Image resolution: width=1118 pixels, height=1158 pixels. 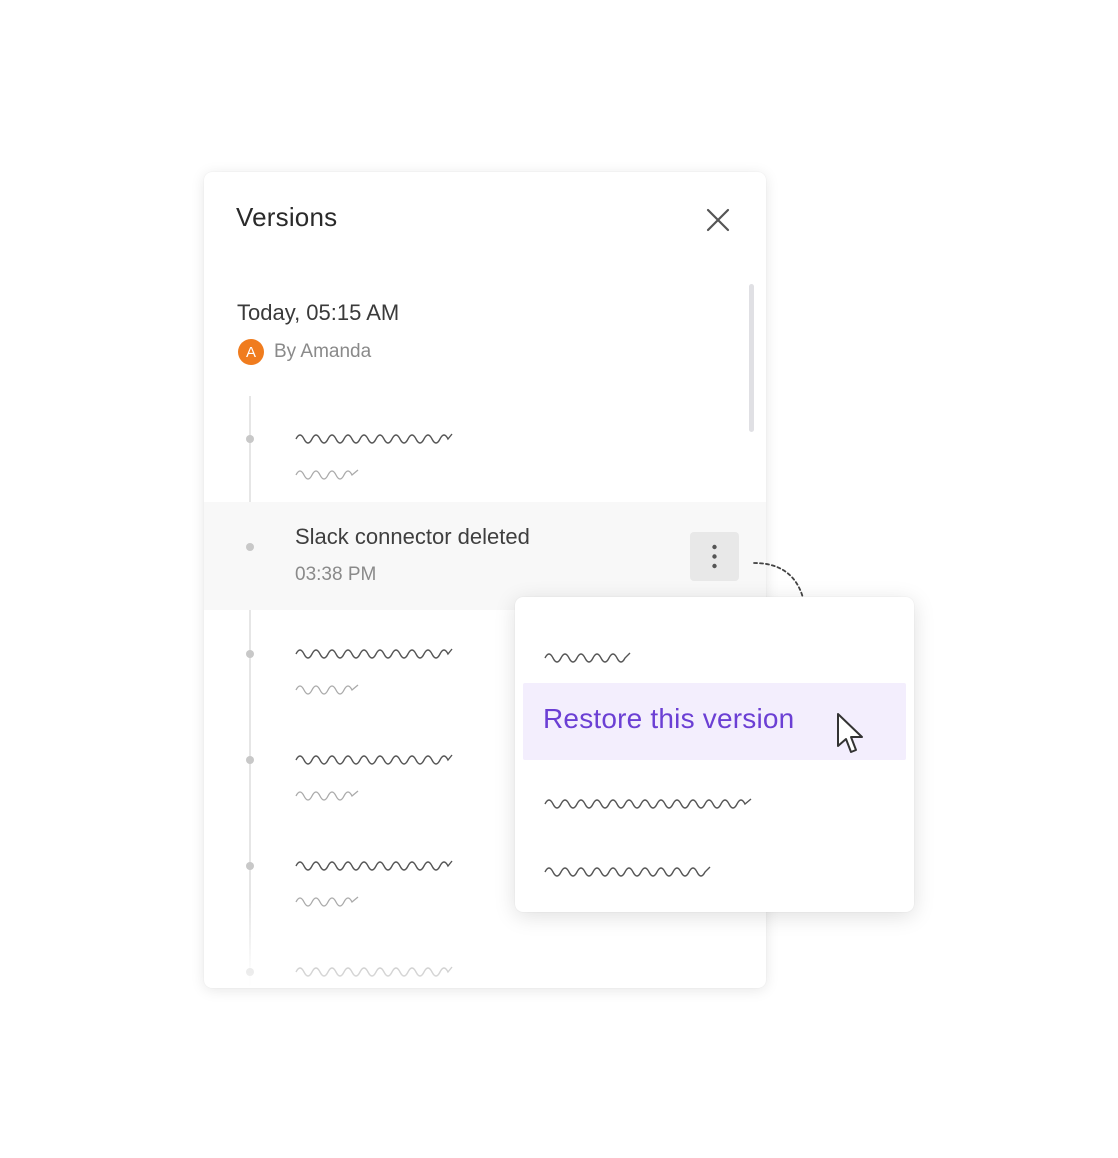 I want to click on panel-title: Versions, so click(x=287, y=217).